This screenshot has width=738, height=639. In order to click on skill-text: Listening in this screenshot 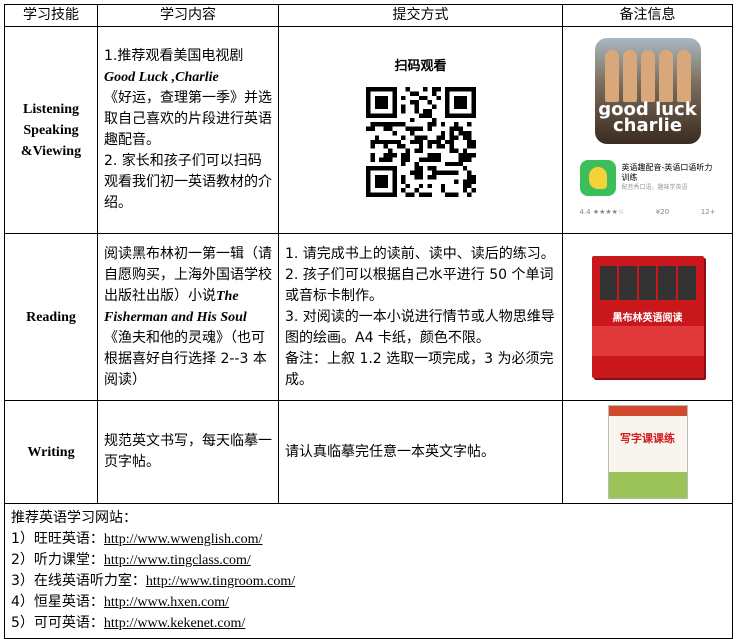, I will do `click(50, 109)`.